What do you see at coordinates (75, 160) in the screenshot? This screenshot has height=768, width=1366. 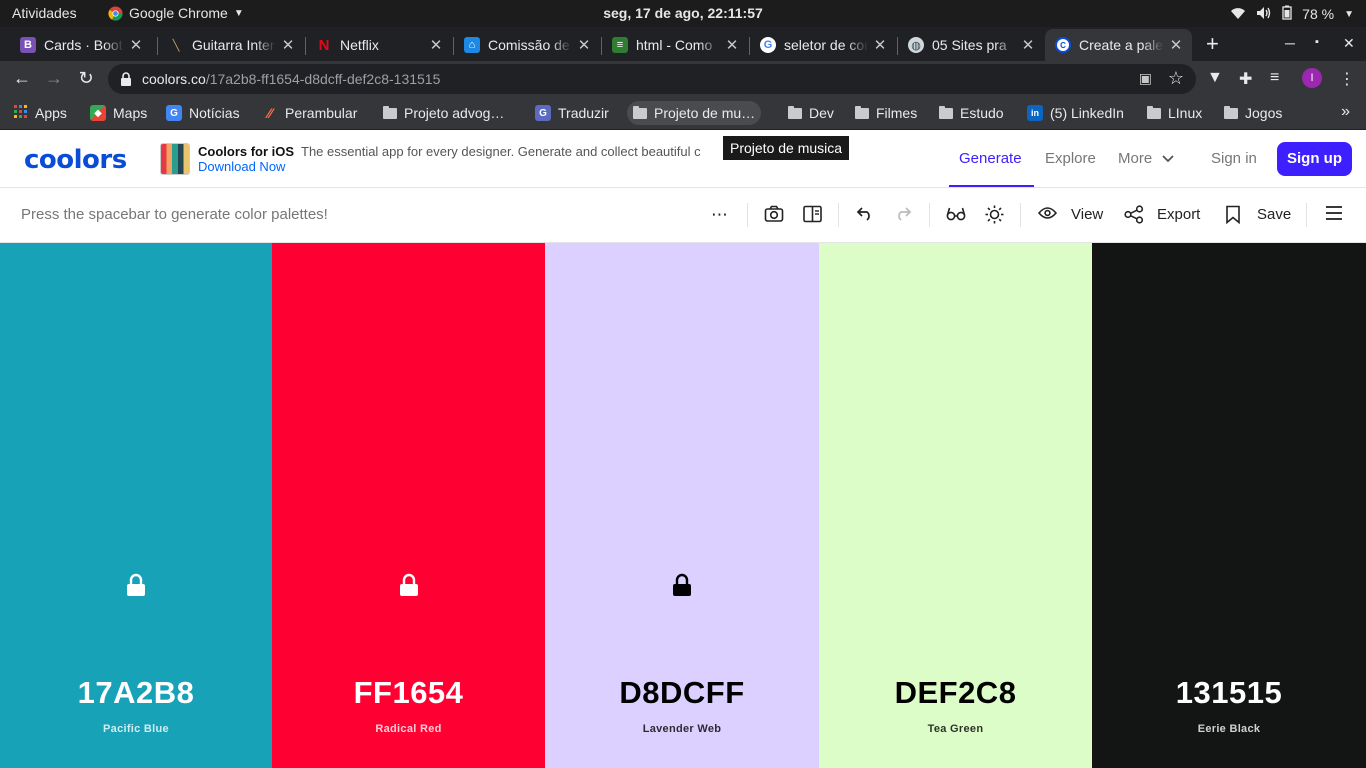 I see `coolors-logo: coolors` at bounding box center [75, 160].